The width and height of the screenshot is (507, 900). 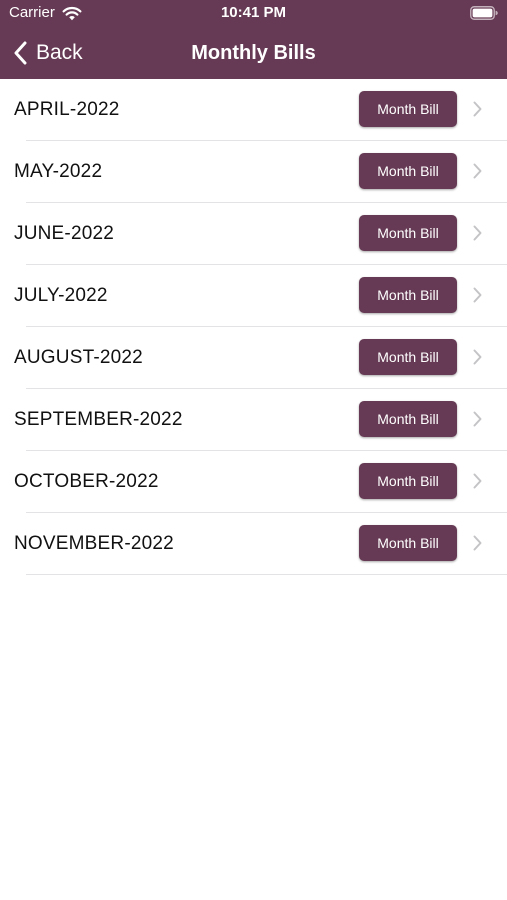 I want to click on status-bar: Carrier 10:41 PM, so click(x=253, y=14).